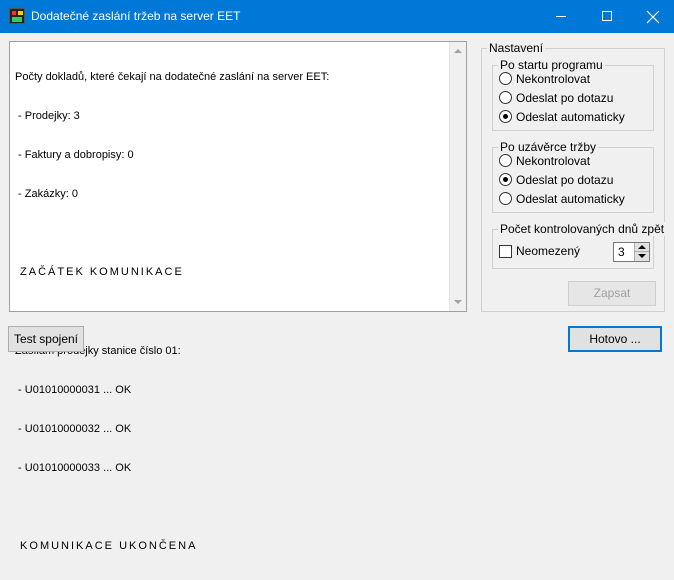 This screenshot has height=580, width=674. Describe the element at coordinates (505, 251) in the screenshot. I see `unlimited-checkbox` at that location.